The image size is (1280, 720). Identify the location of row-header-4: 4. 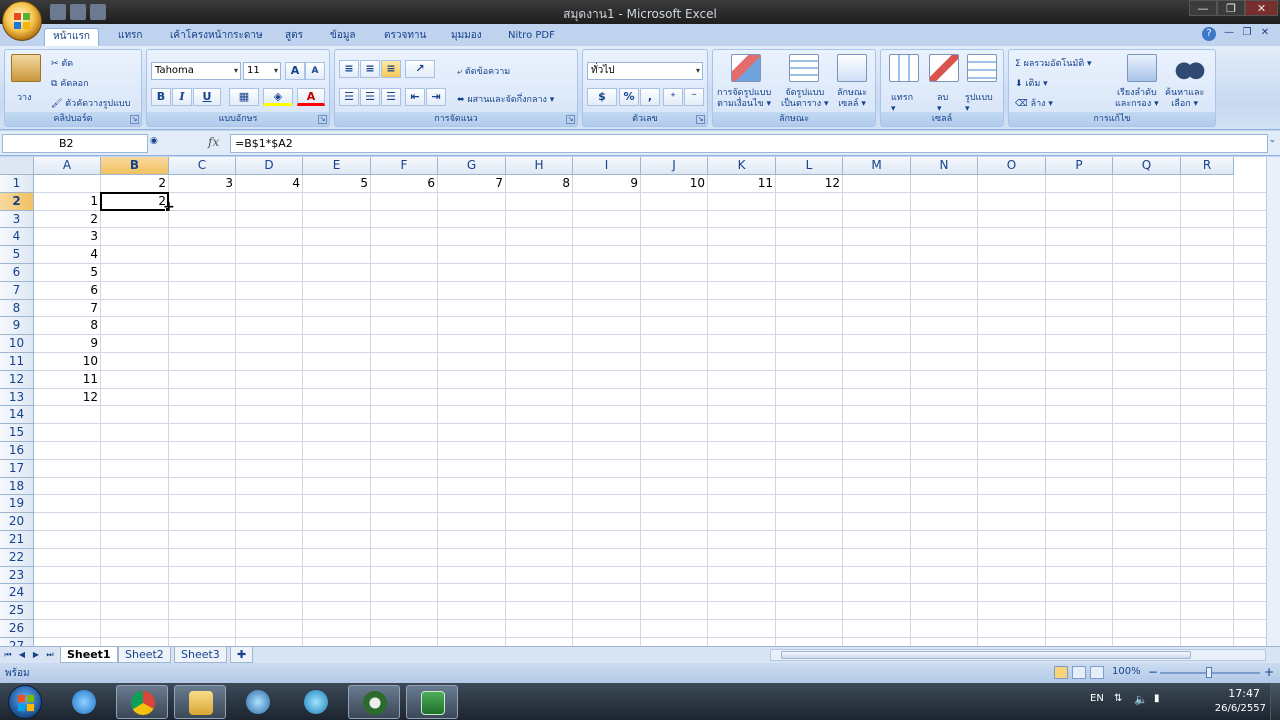
(17, 237).